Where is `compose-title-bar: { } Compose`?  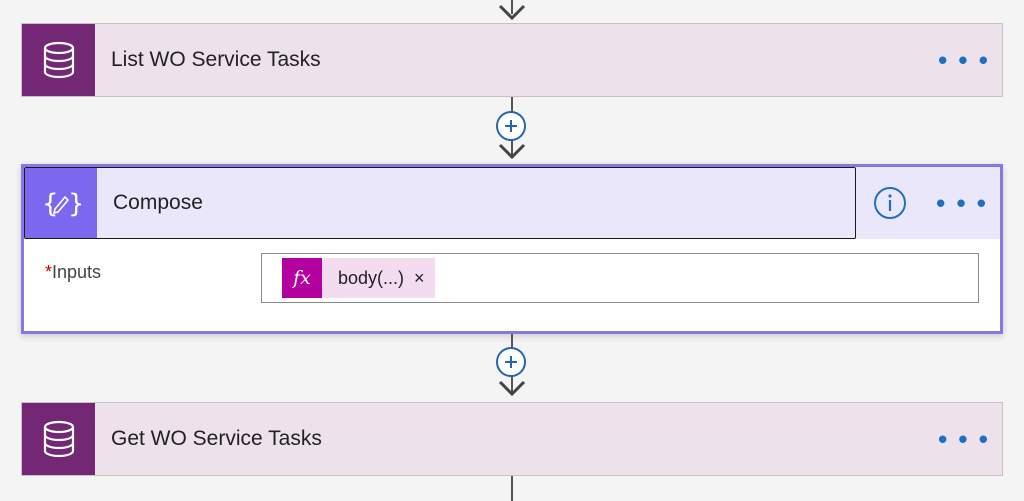
compose-title-bar: { } Compose is located at coordinates (440, 203).